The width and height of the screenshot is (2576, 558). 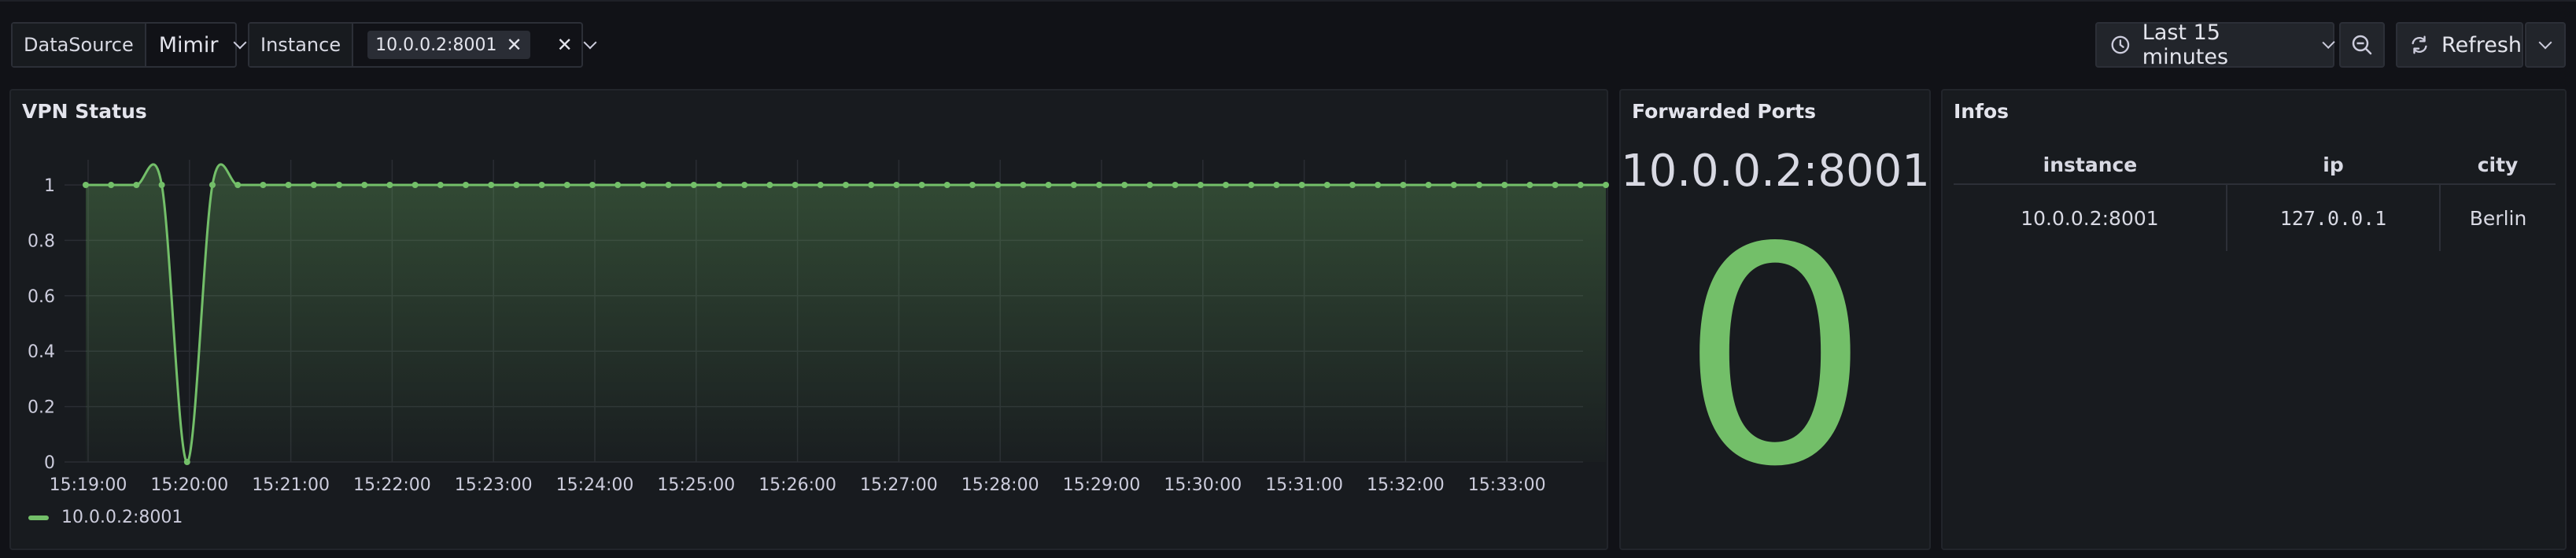 I want to click on panel-title: Forwarded Ports, so click(x=1724, y=111).